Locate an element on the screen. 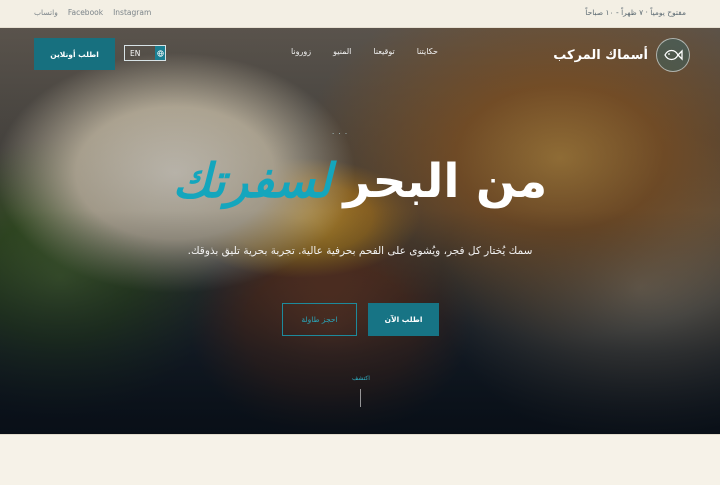 The image size is (720, 485). language-switcher: EN is located at coordinates (145, 53).